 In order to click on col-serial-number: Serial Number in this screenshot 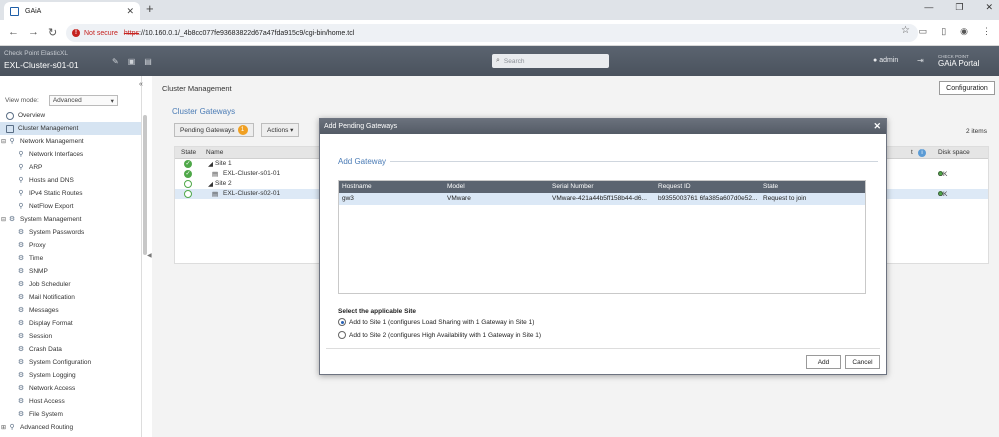, I will do `click(573, 186)`.